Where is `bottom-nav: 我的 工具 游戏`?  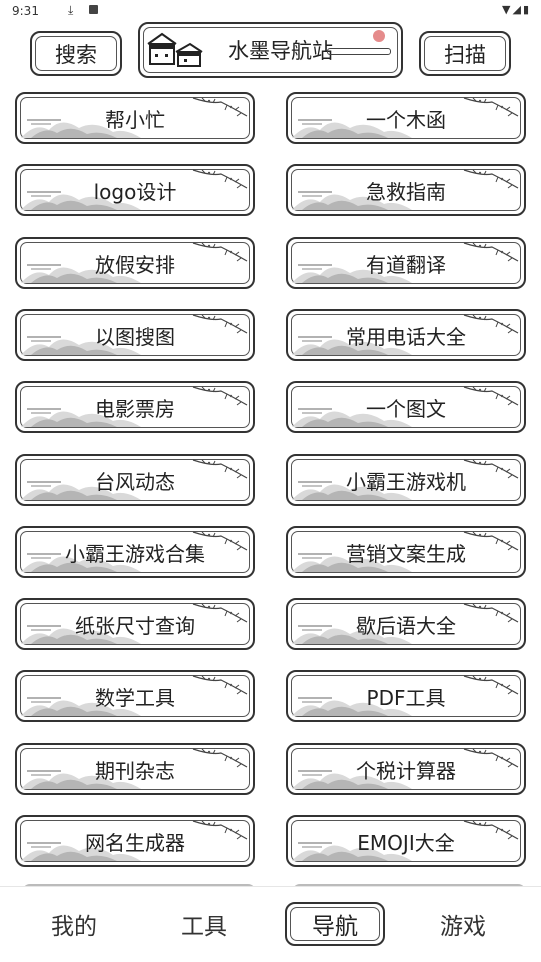 bottom-nav: 我的 工具 游戏 is located at coordinates (270, 924).